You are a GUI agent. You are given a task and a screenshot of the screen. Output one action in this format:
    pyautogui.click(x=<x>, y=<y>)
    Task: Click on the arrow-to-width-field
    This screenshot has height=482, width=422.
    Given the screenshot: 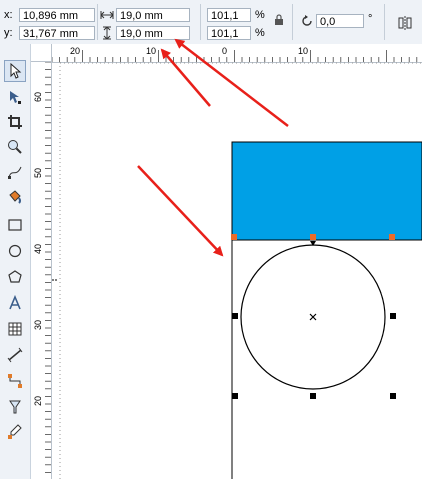 What is the action you would take?
    pyautogui.click(x=231, y=82)
    